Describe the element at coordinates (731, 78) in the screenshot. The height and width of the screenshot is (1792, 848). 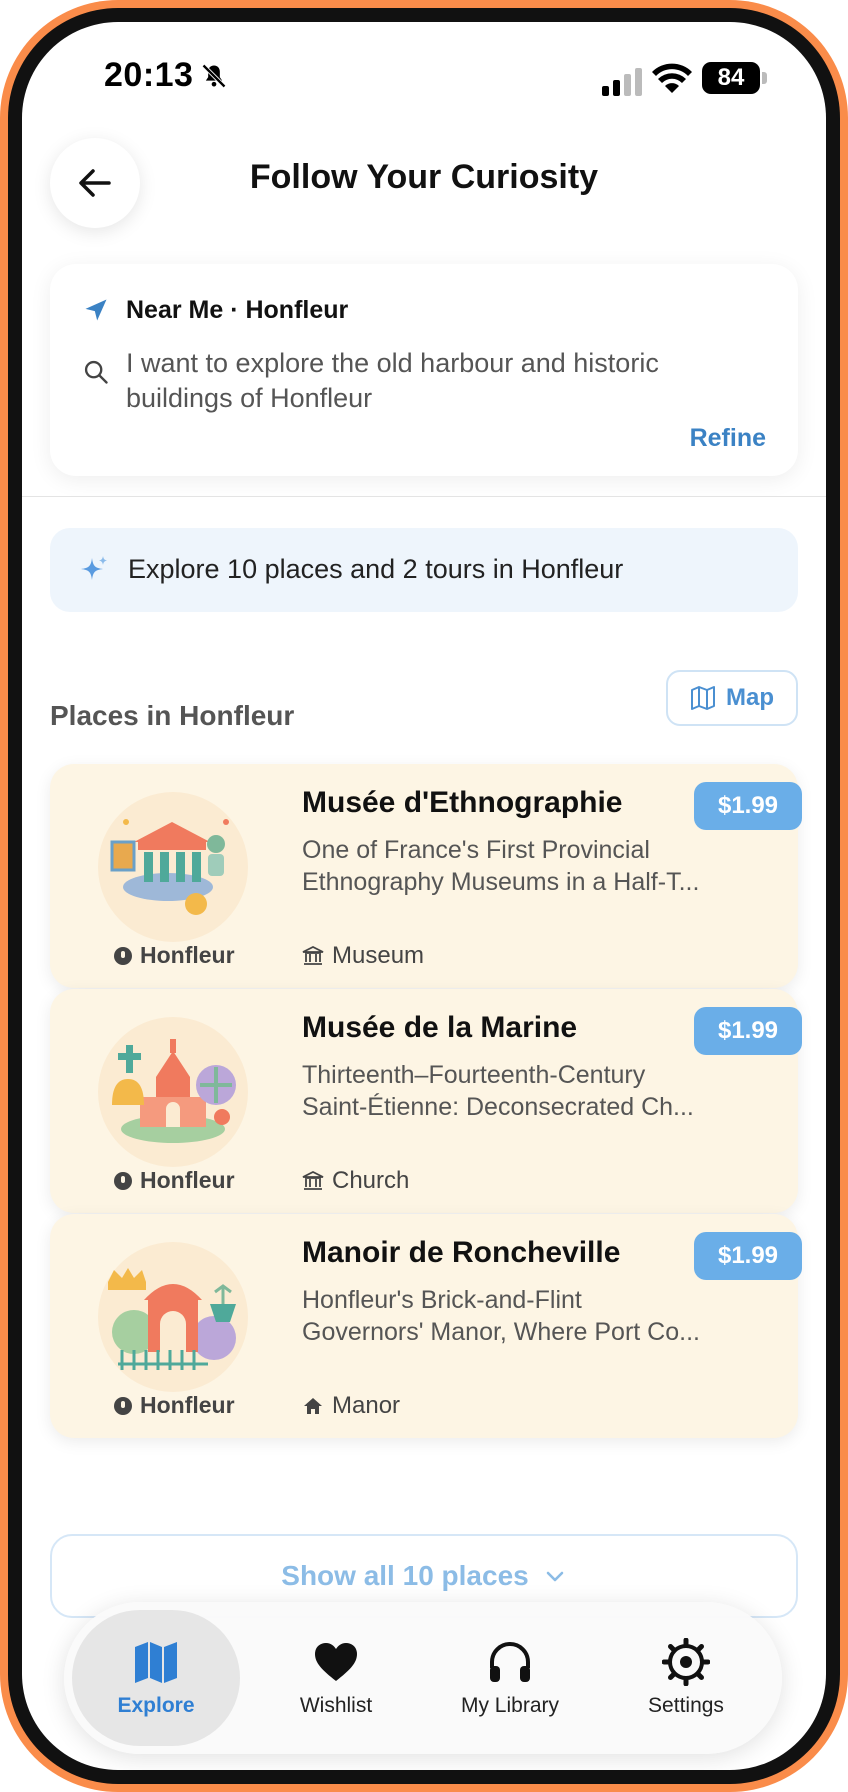
I see `battery-indicator: 84` at that location.